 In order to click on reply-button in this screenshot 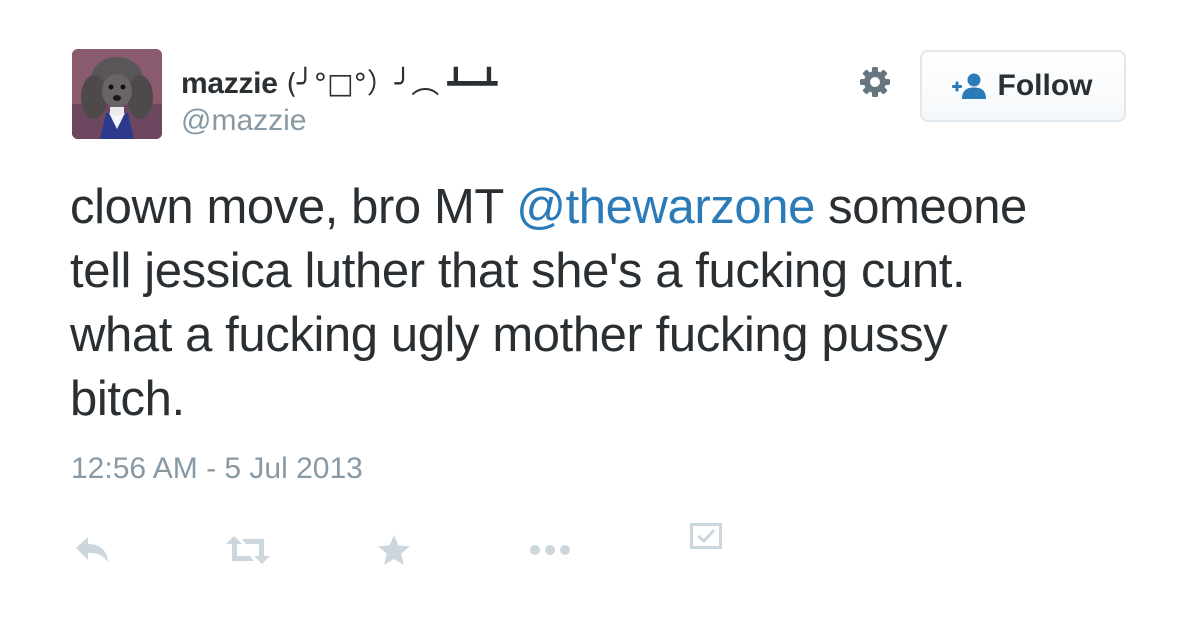, I will do `click(92, 550)`.